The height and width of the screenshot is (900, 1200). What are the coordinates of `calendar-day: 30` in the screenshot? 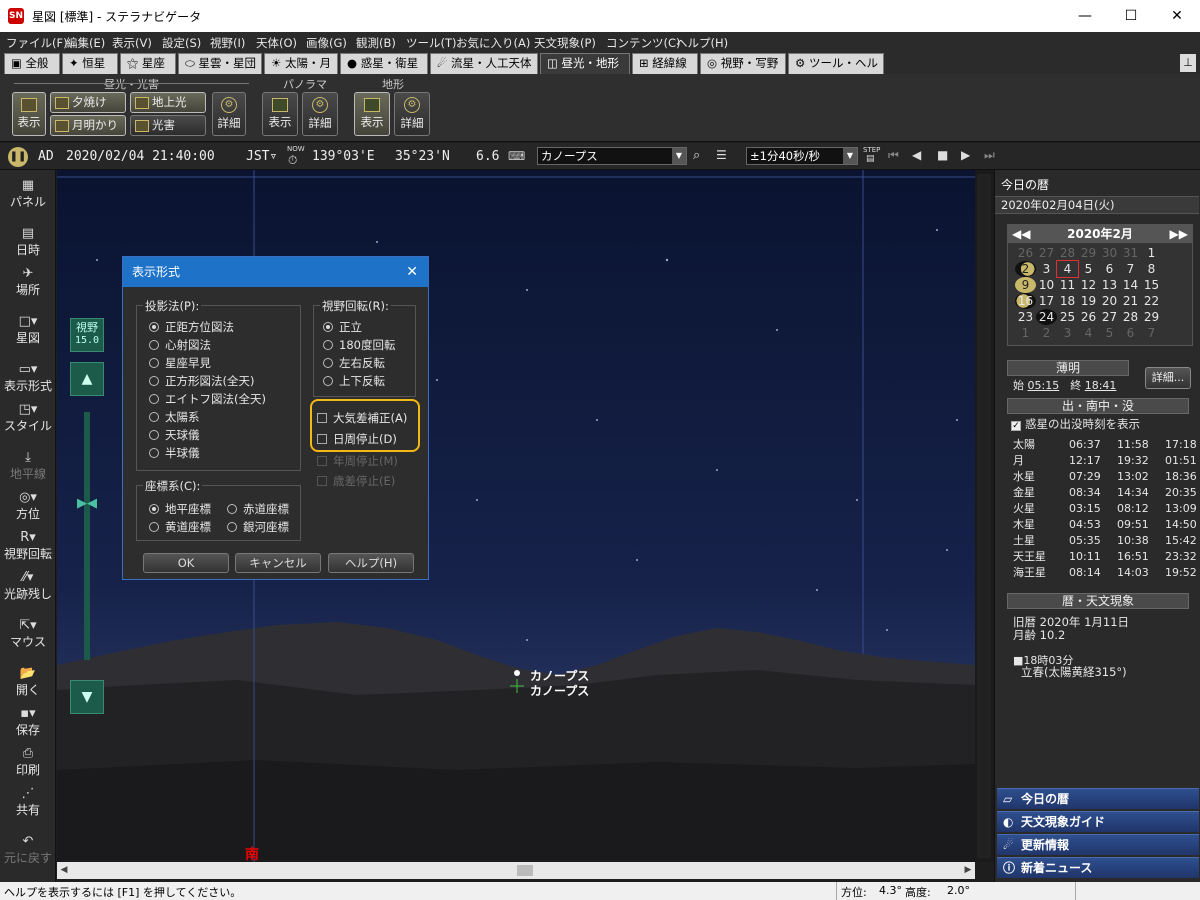 It's located at (1109, 253).